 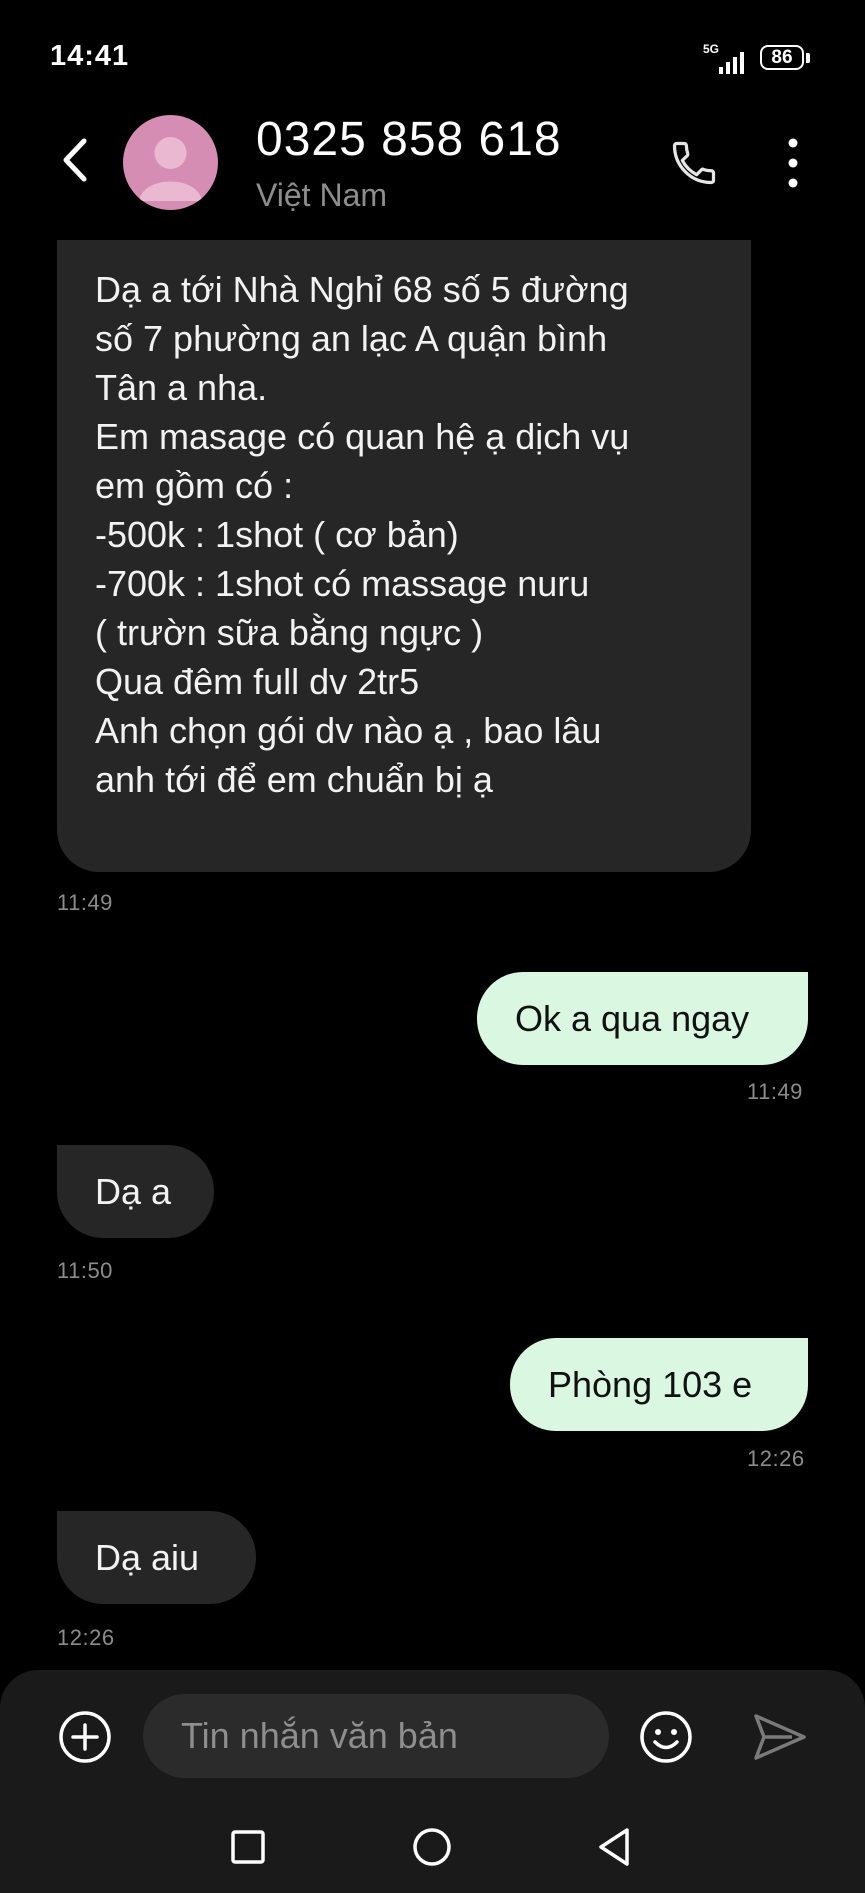 I want to click on back-arrow-icon, so click(x=76, y=160).